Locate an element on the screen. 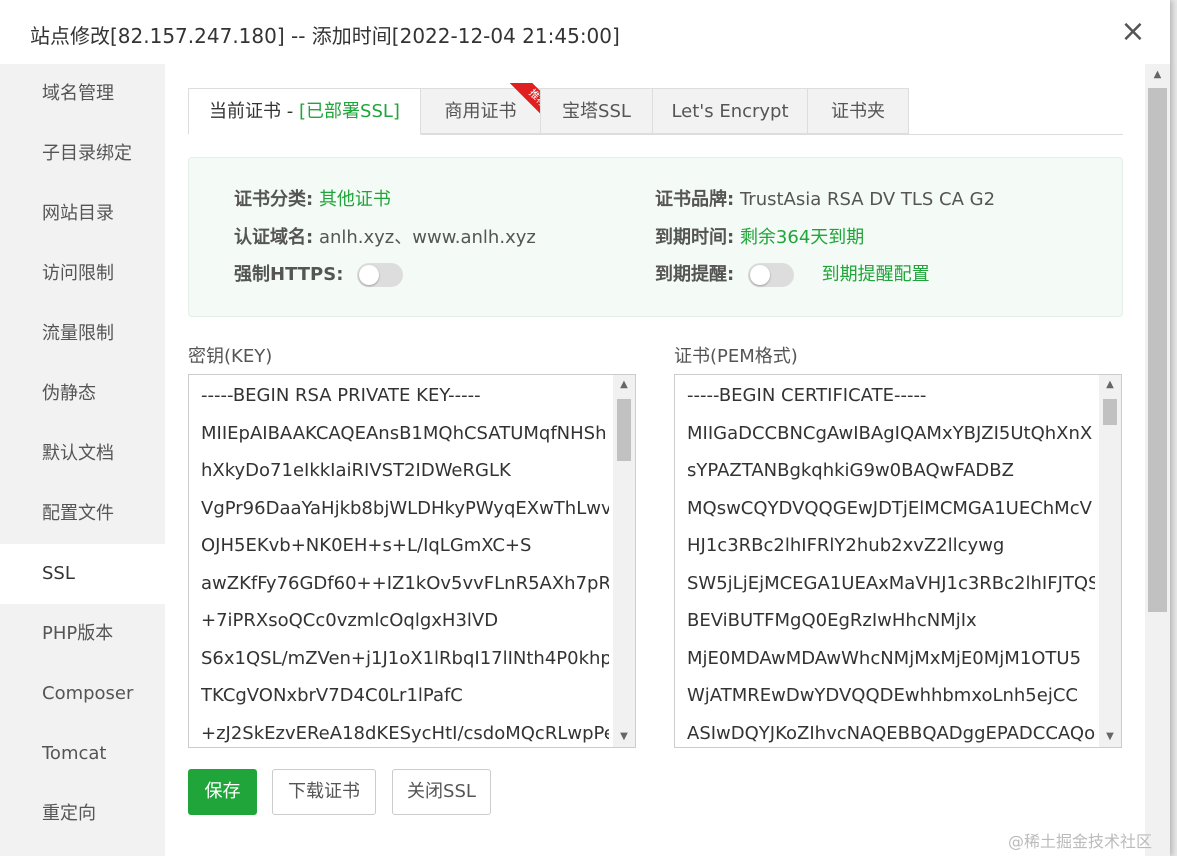 This screenshot has height=856, width=1177. sidebar-item-subdir: 子目录绑定 is located at coordinates (82, 154).